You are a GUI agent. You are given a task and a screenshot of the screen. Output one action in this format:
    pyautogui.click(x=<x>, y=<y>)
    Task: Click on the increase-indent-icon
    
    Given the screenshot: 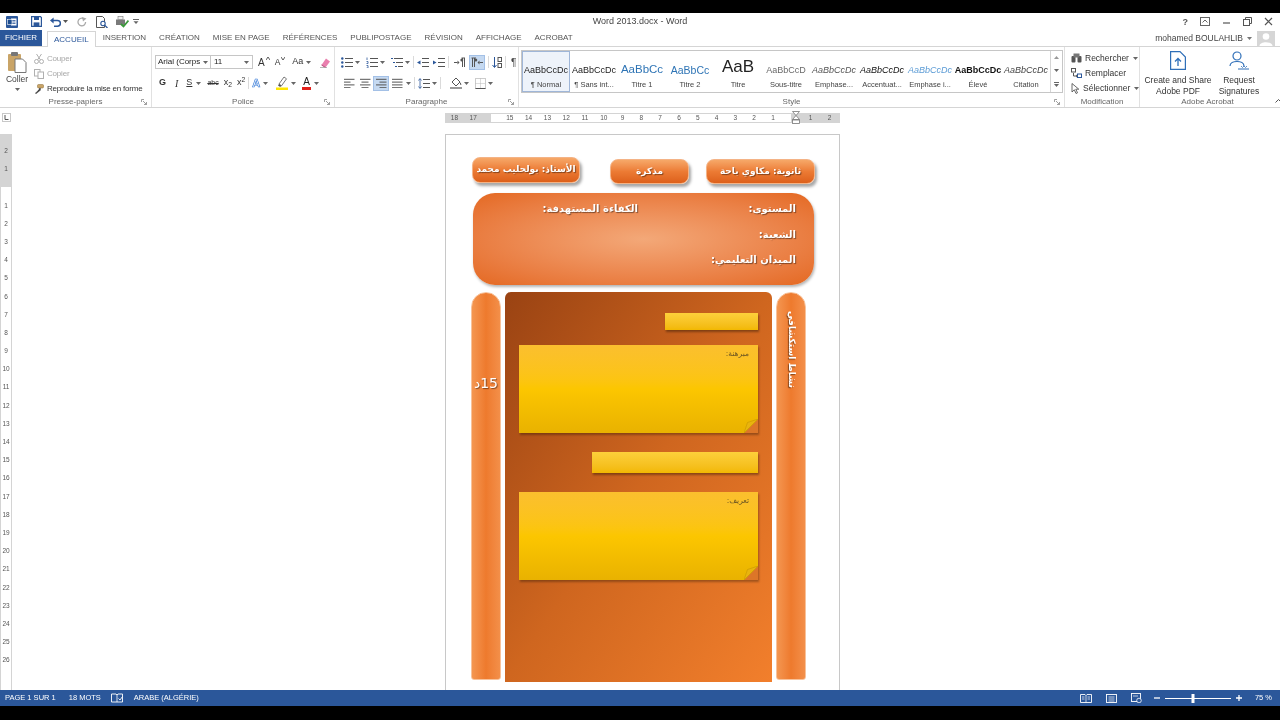 What is the action you would take?
    pyautogui.click(x=439, y=62)
    